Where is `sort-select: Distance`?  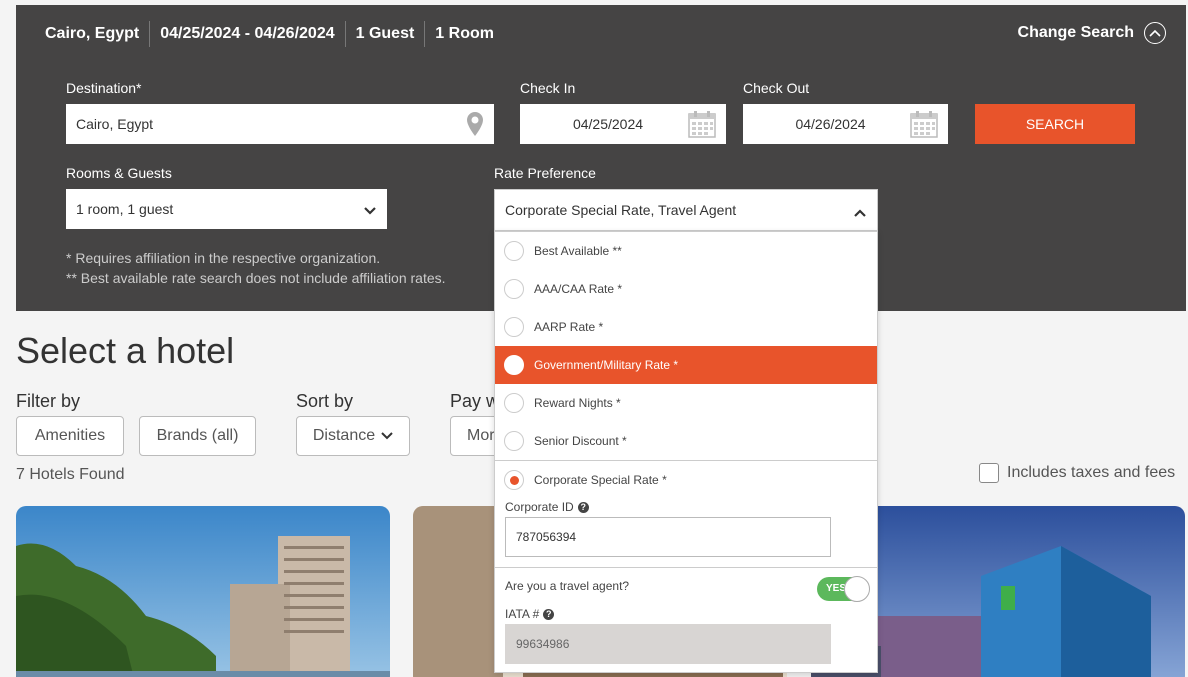
sort-select: Distance is located at coordinates (353, 436).